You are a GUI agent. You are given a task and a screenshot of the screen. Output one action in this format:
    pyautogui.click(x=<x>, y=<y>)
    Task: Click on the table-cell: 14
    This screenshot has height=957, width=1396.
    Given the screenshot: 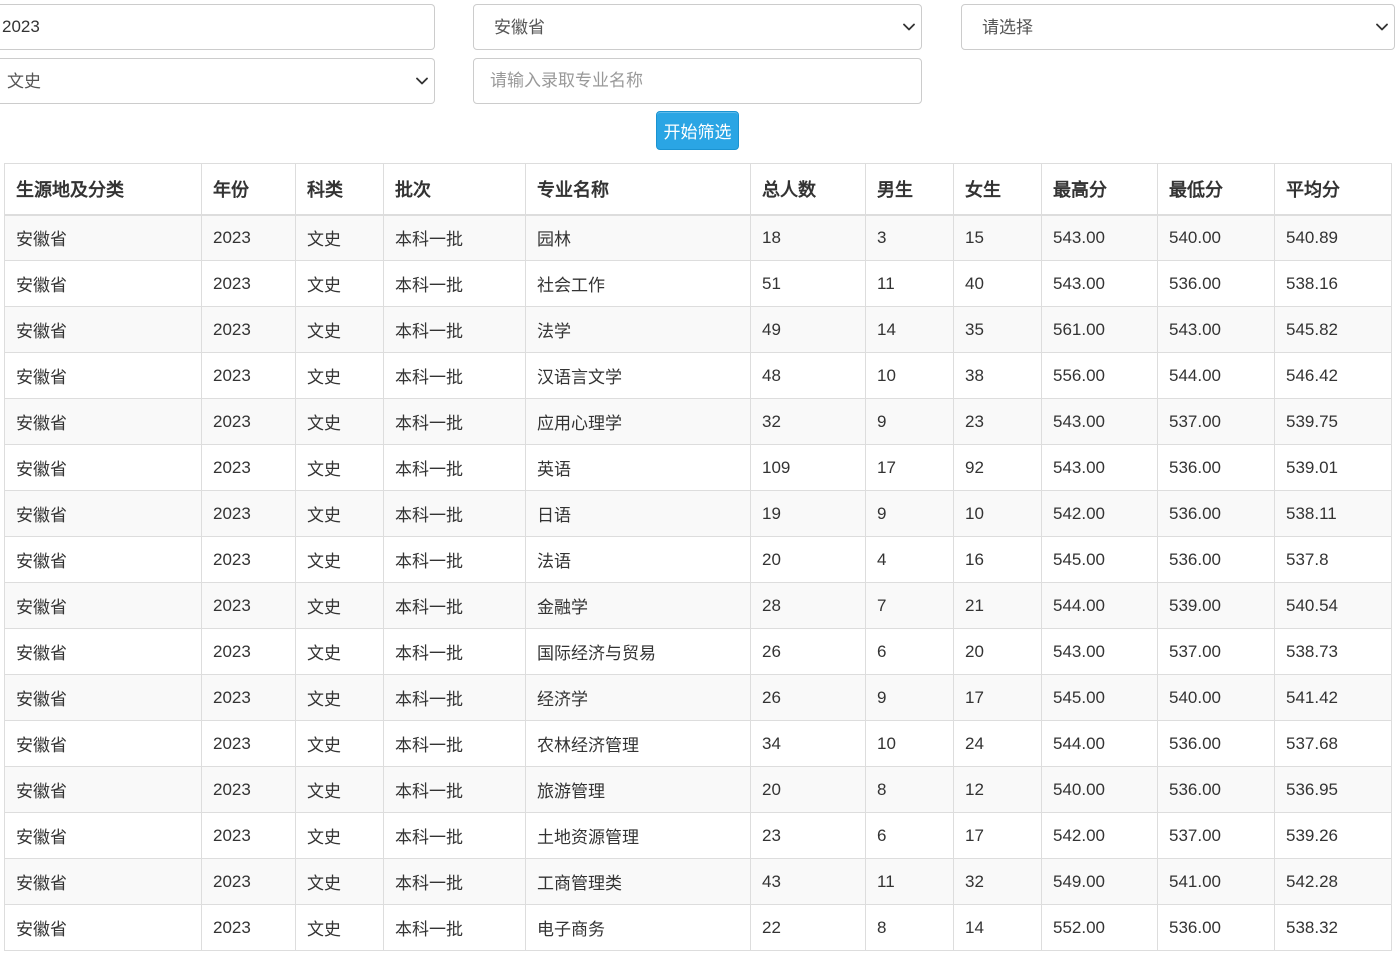 What is the action you would take?
    pyautogui.click(x=909, y=329)
    